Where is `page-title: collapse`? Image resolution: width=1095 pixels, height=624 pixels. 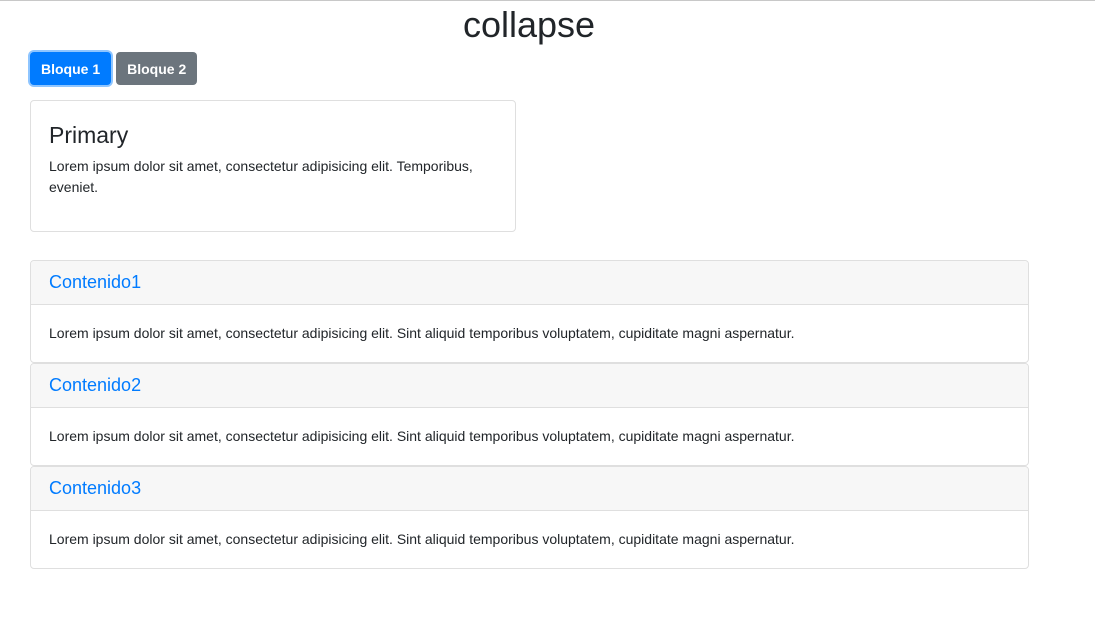
page-title: collapse is located at coordinates (529, 24).